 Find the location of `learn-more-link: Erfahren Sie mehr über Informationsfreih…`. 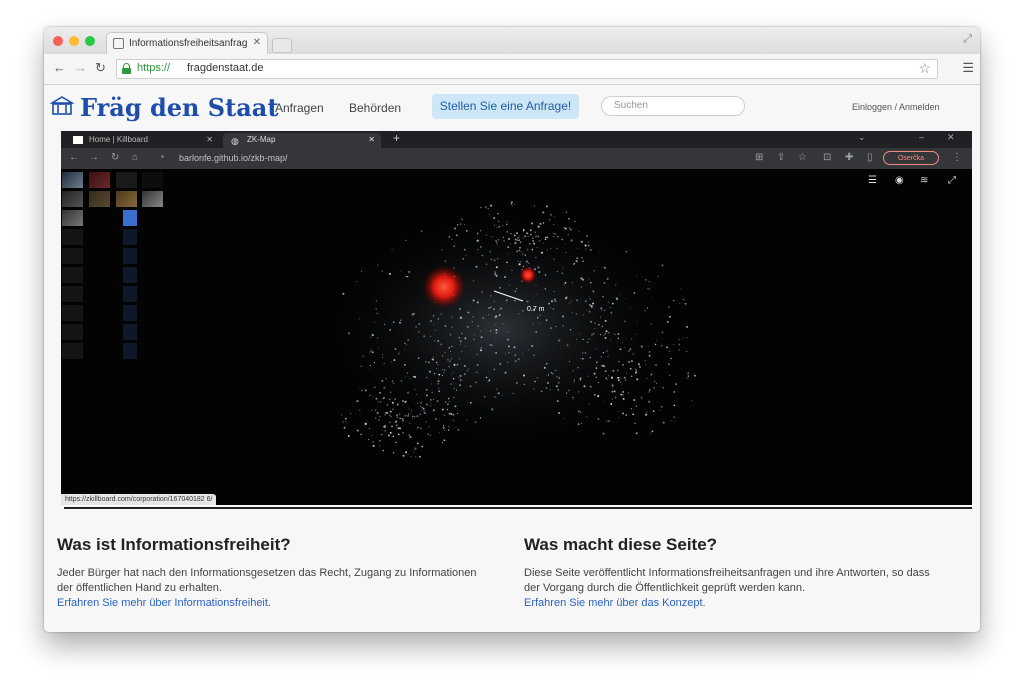

learn-more-link: Erfahren Sie mehr über Informationsfreih… is located at coordinates (267, 603).